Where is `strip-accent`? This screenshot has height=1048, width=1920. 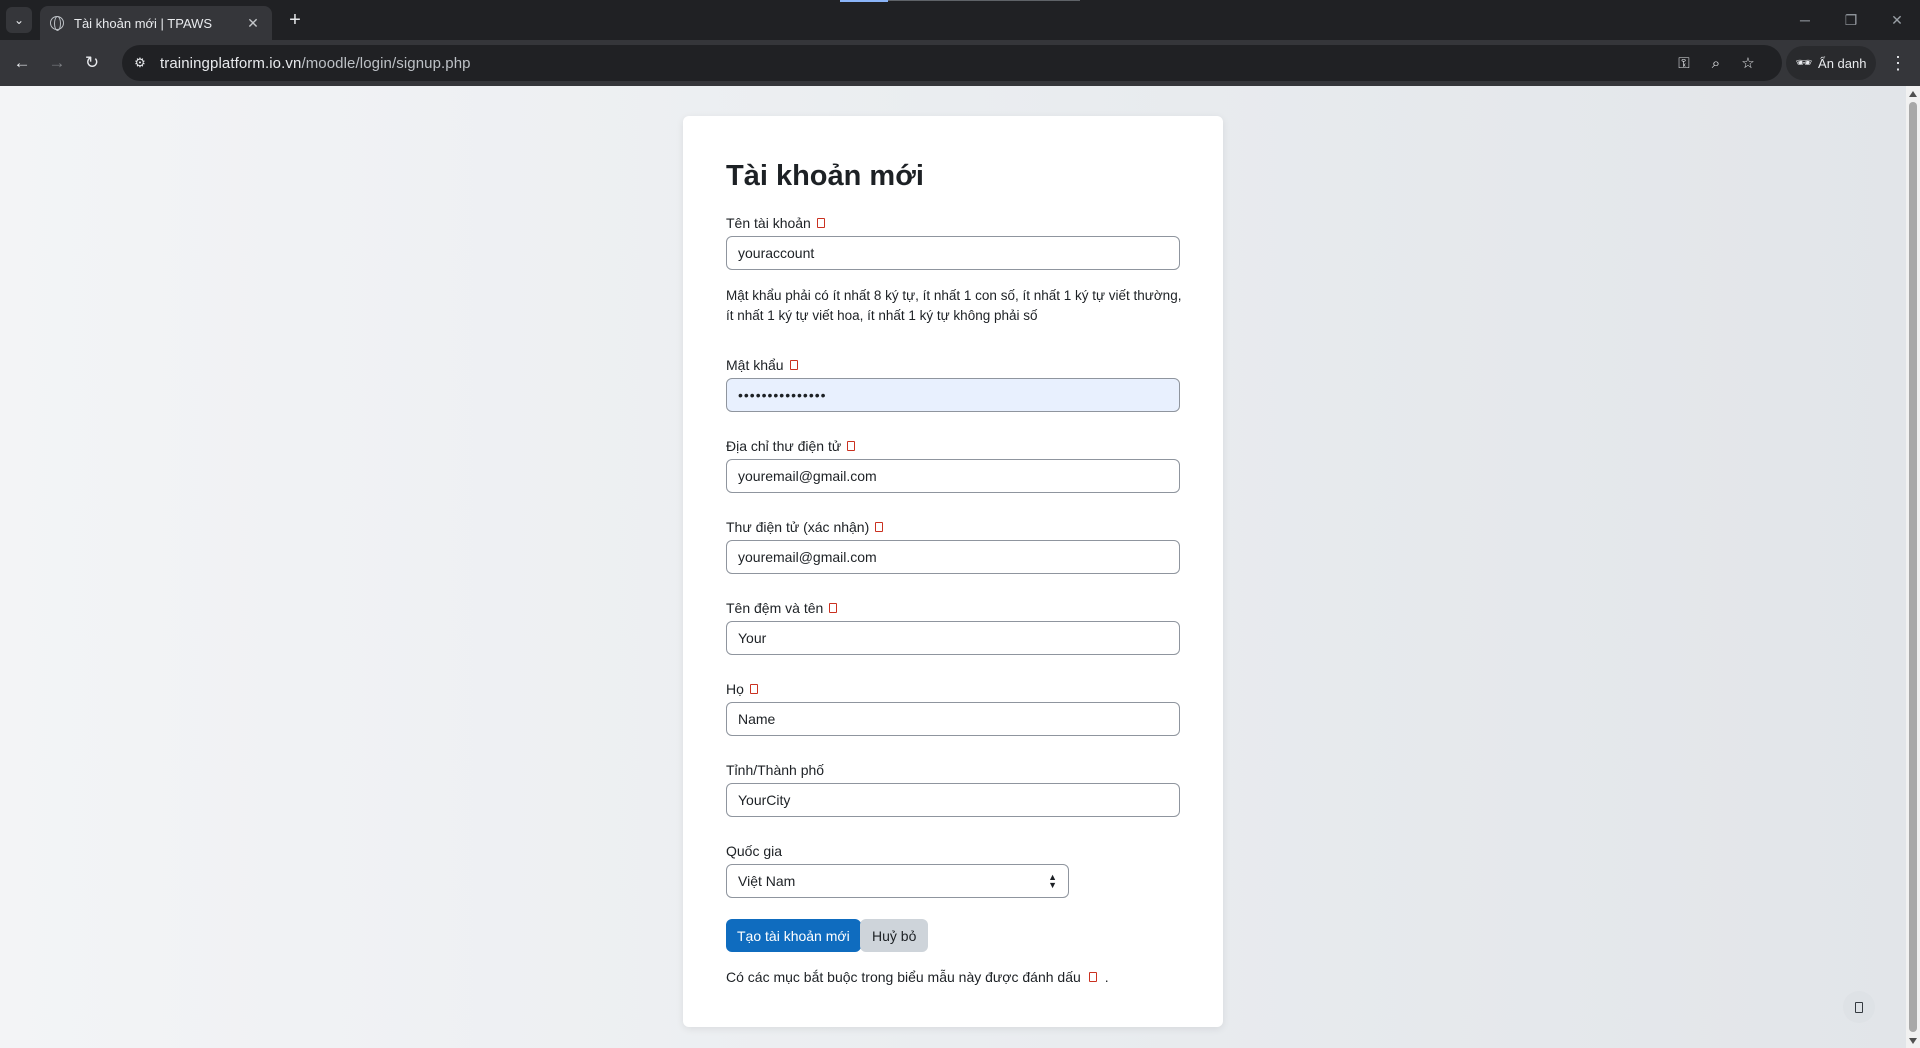 strip-accent is located at coordinates (864, 1).